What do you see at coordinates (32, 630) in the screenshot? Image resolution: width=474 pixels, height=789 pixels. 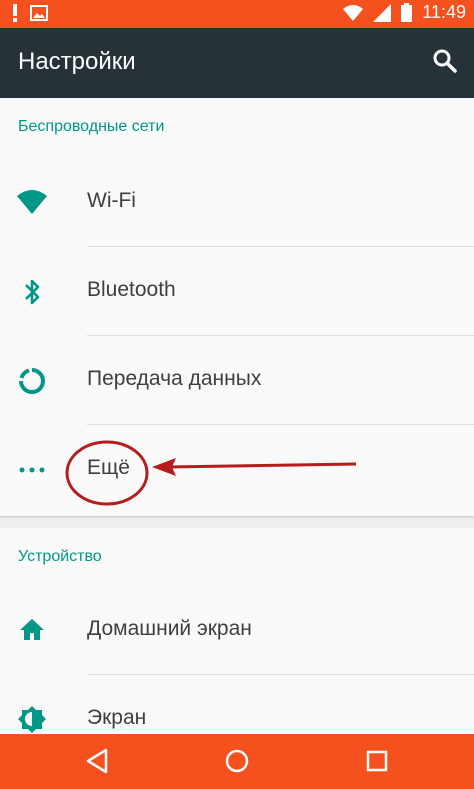 I see `home-icon` at bounding box center [32, 630].